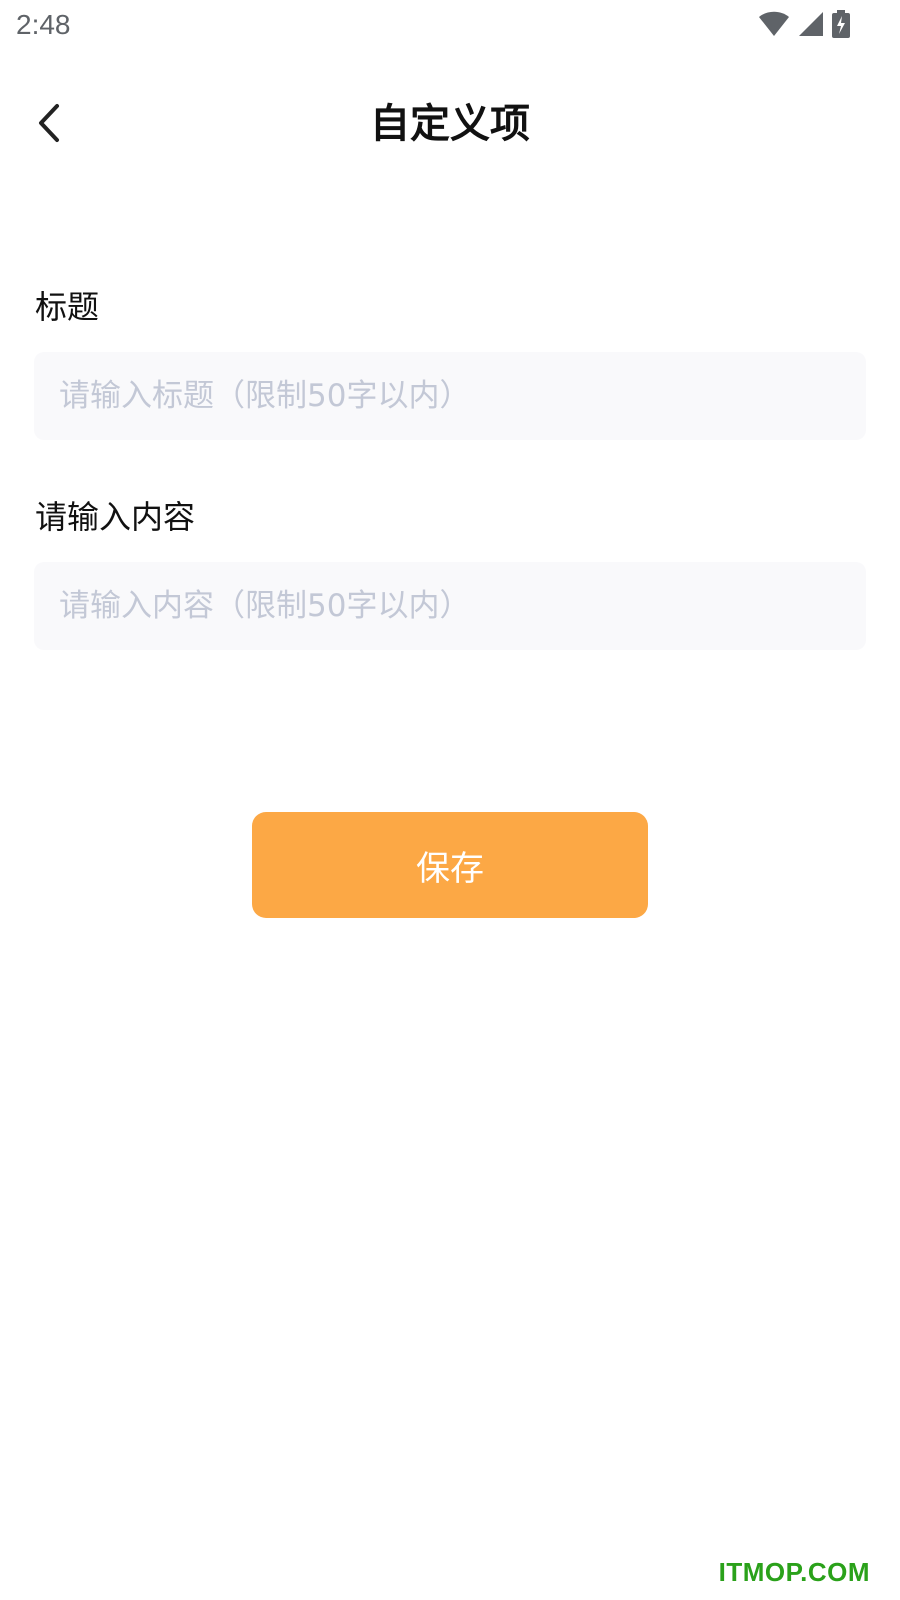 Image resolution: width=900 pixels, height=1600 pixels. I want to click on nav-bar: 自定义项, so click(450, 125).